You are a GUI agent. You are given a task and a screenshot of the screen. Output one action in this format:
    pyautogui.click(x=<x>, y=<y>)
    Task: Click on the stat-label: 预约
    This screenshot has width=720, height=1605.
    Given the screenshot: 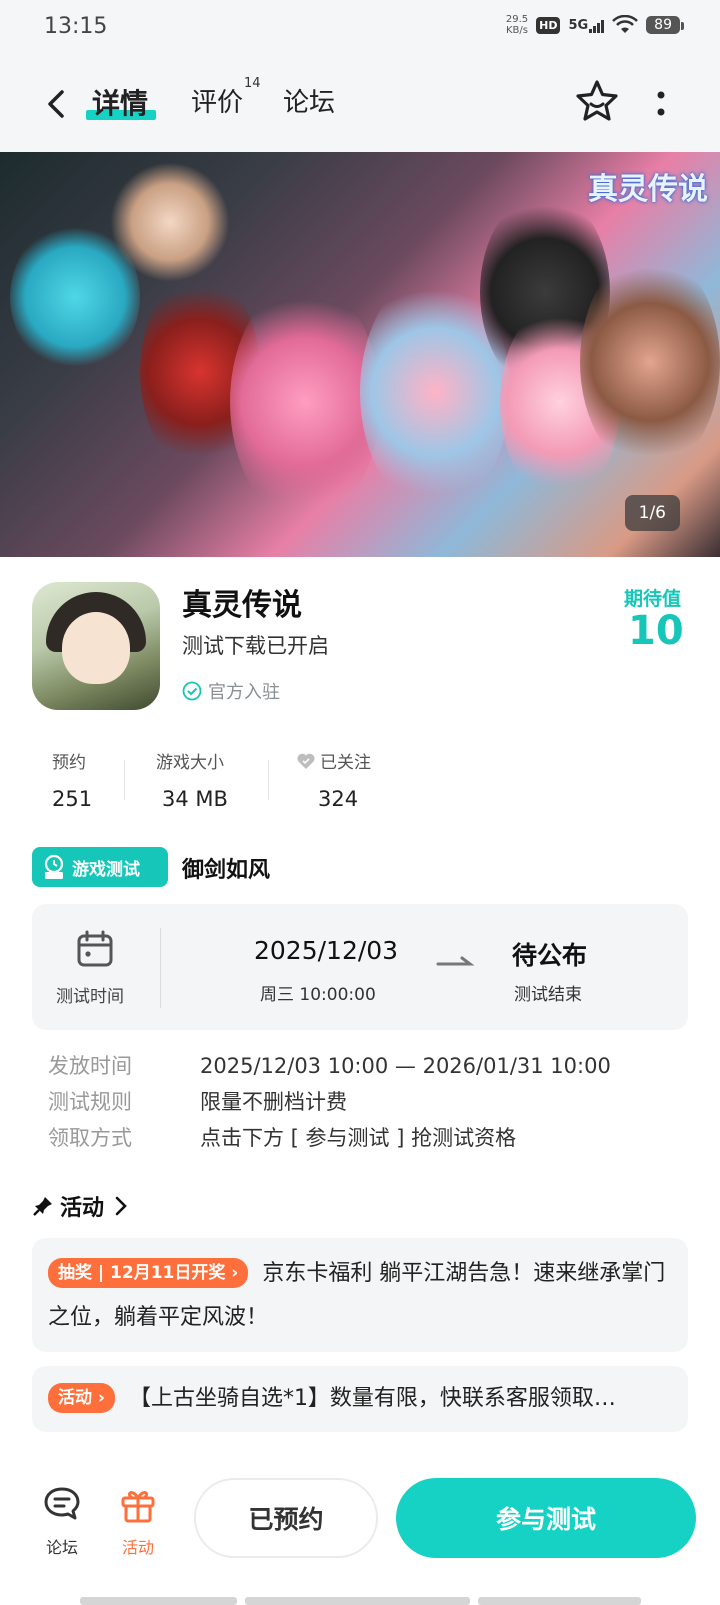 What is the action you would take?
    pyautogui.click(x=69, y=763)
    